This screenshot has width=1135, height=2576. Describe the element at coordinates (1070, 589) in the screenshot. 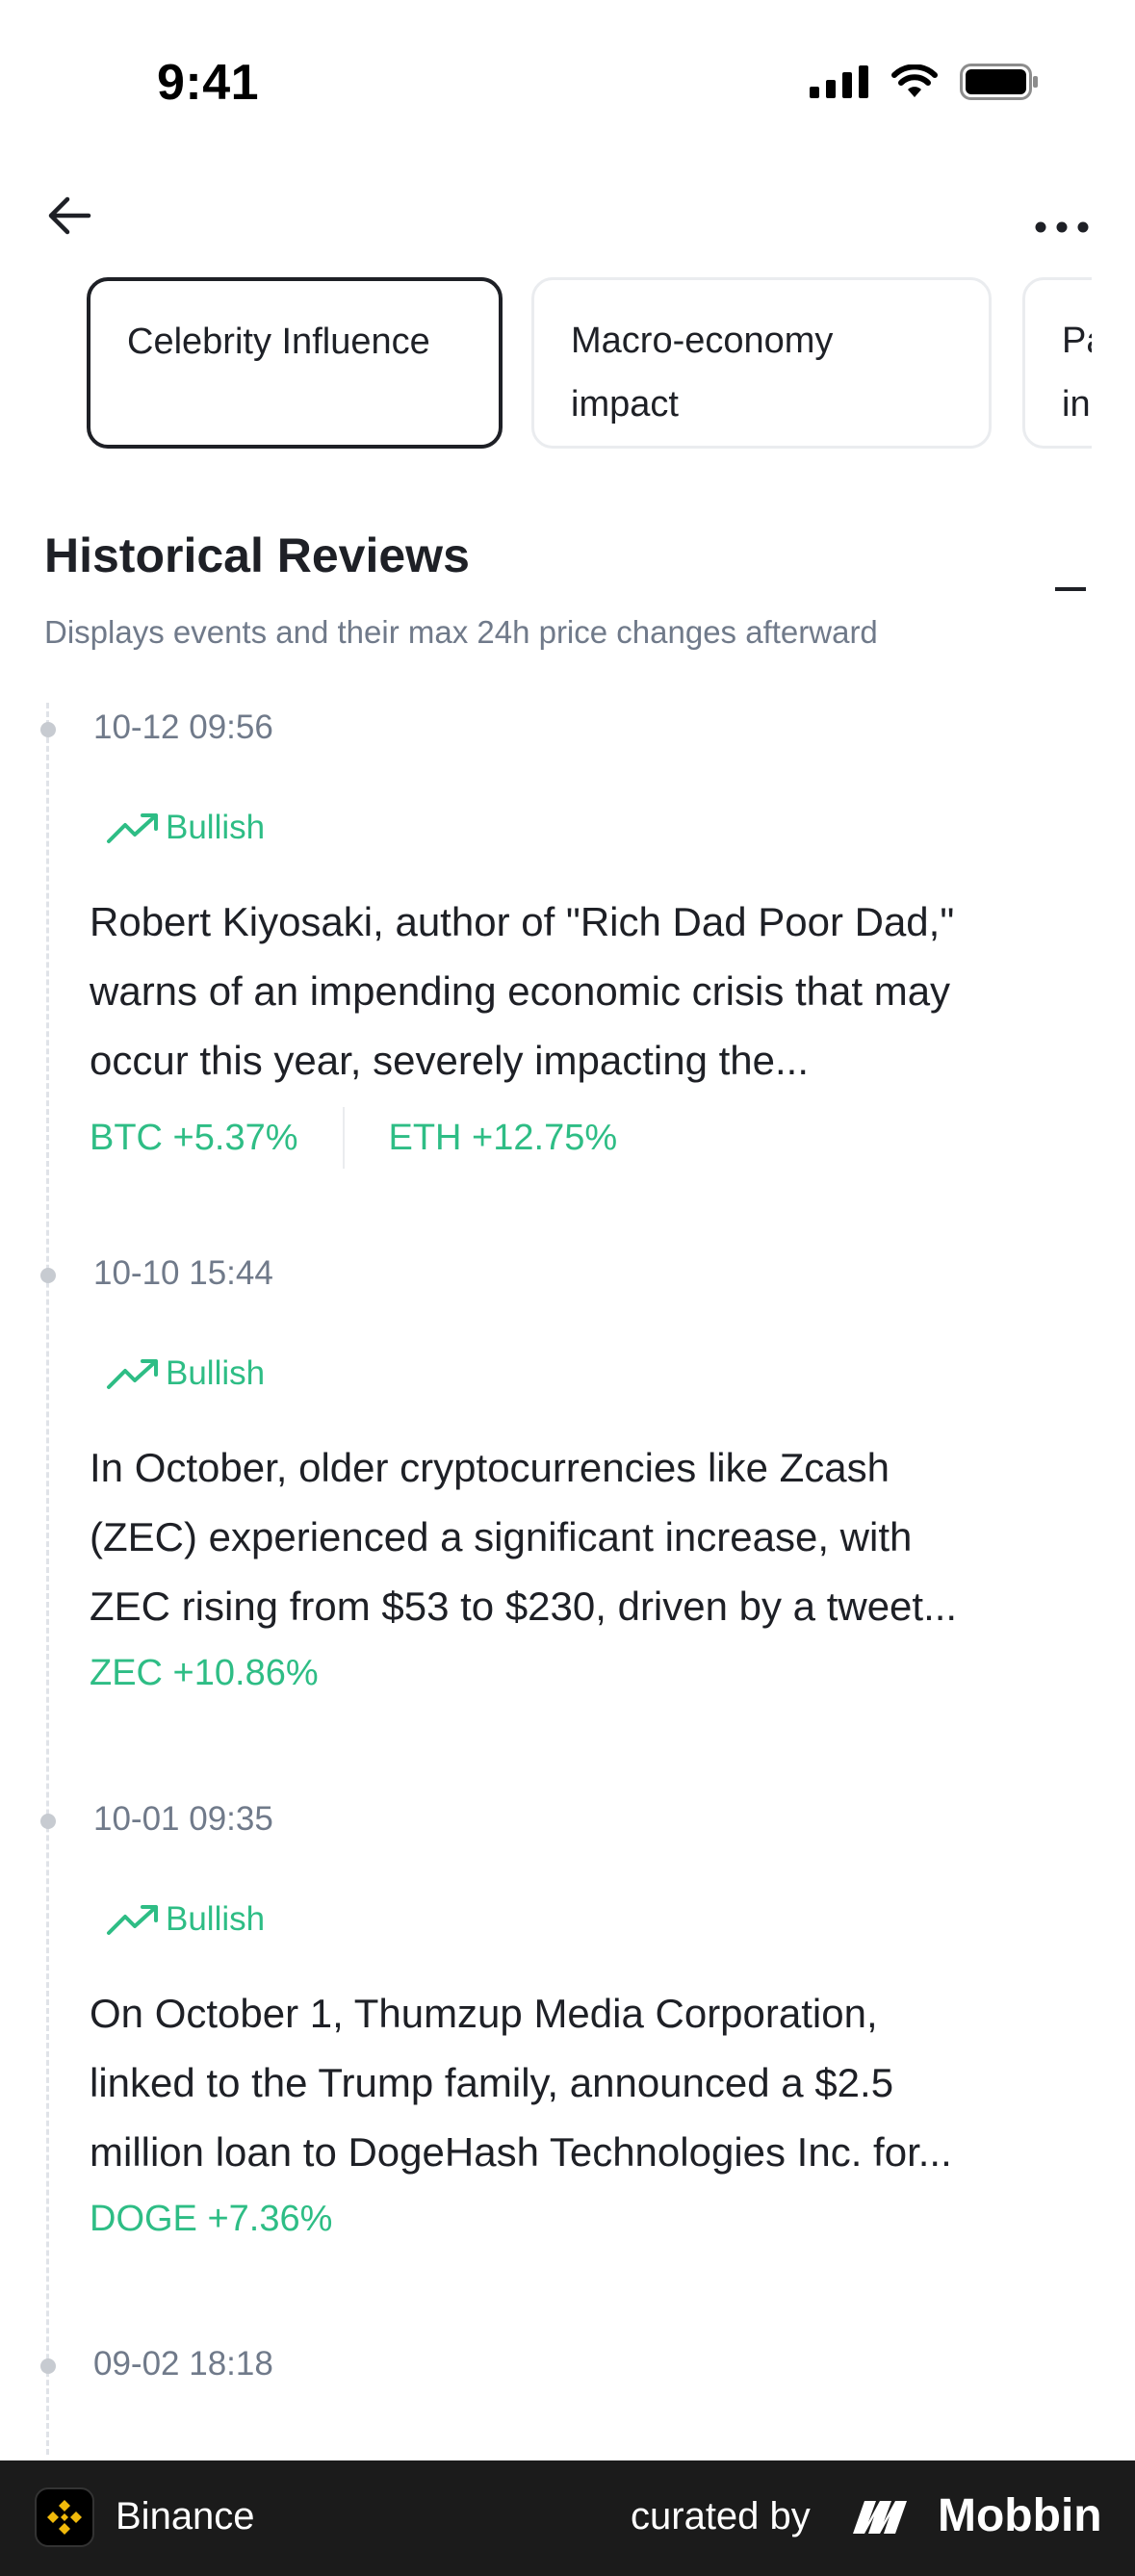

I see `collapse-icon` at that location.